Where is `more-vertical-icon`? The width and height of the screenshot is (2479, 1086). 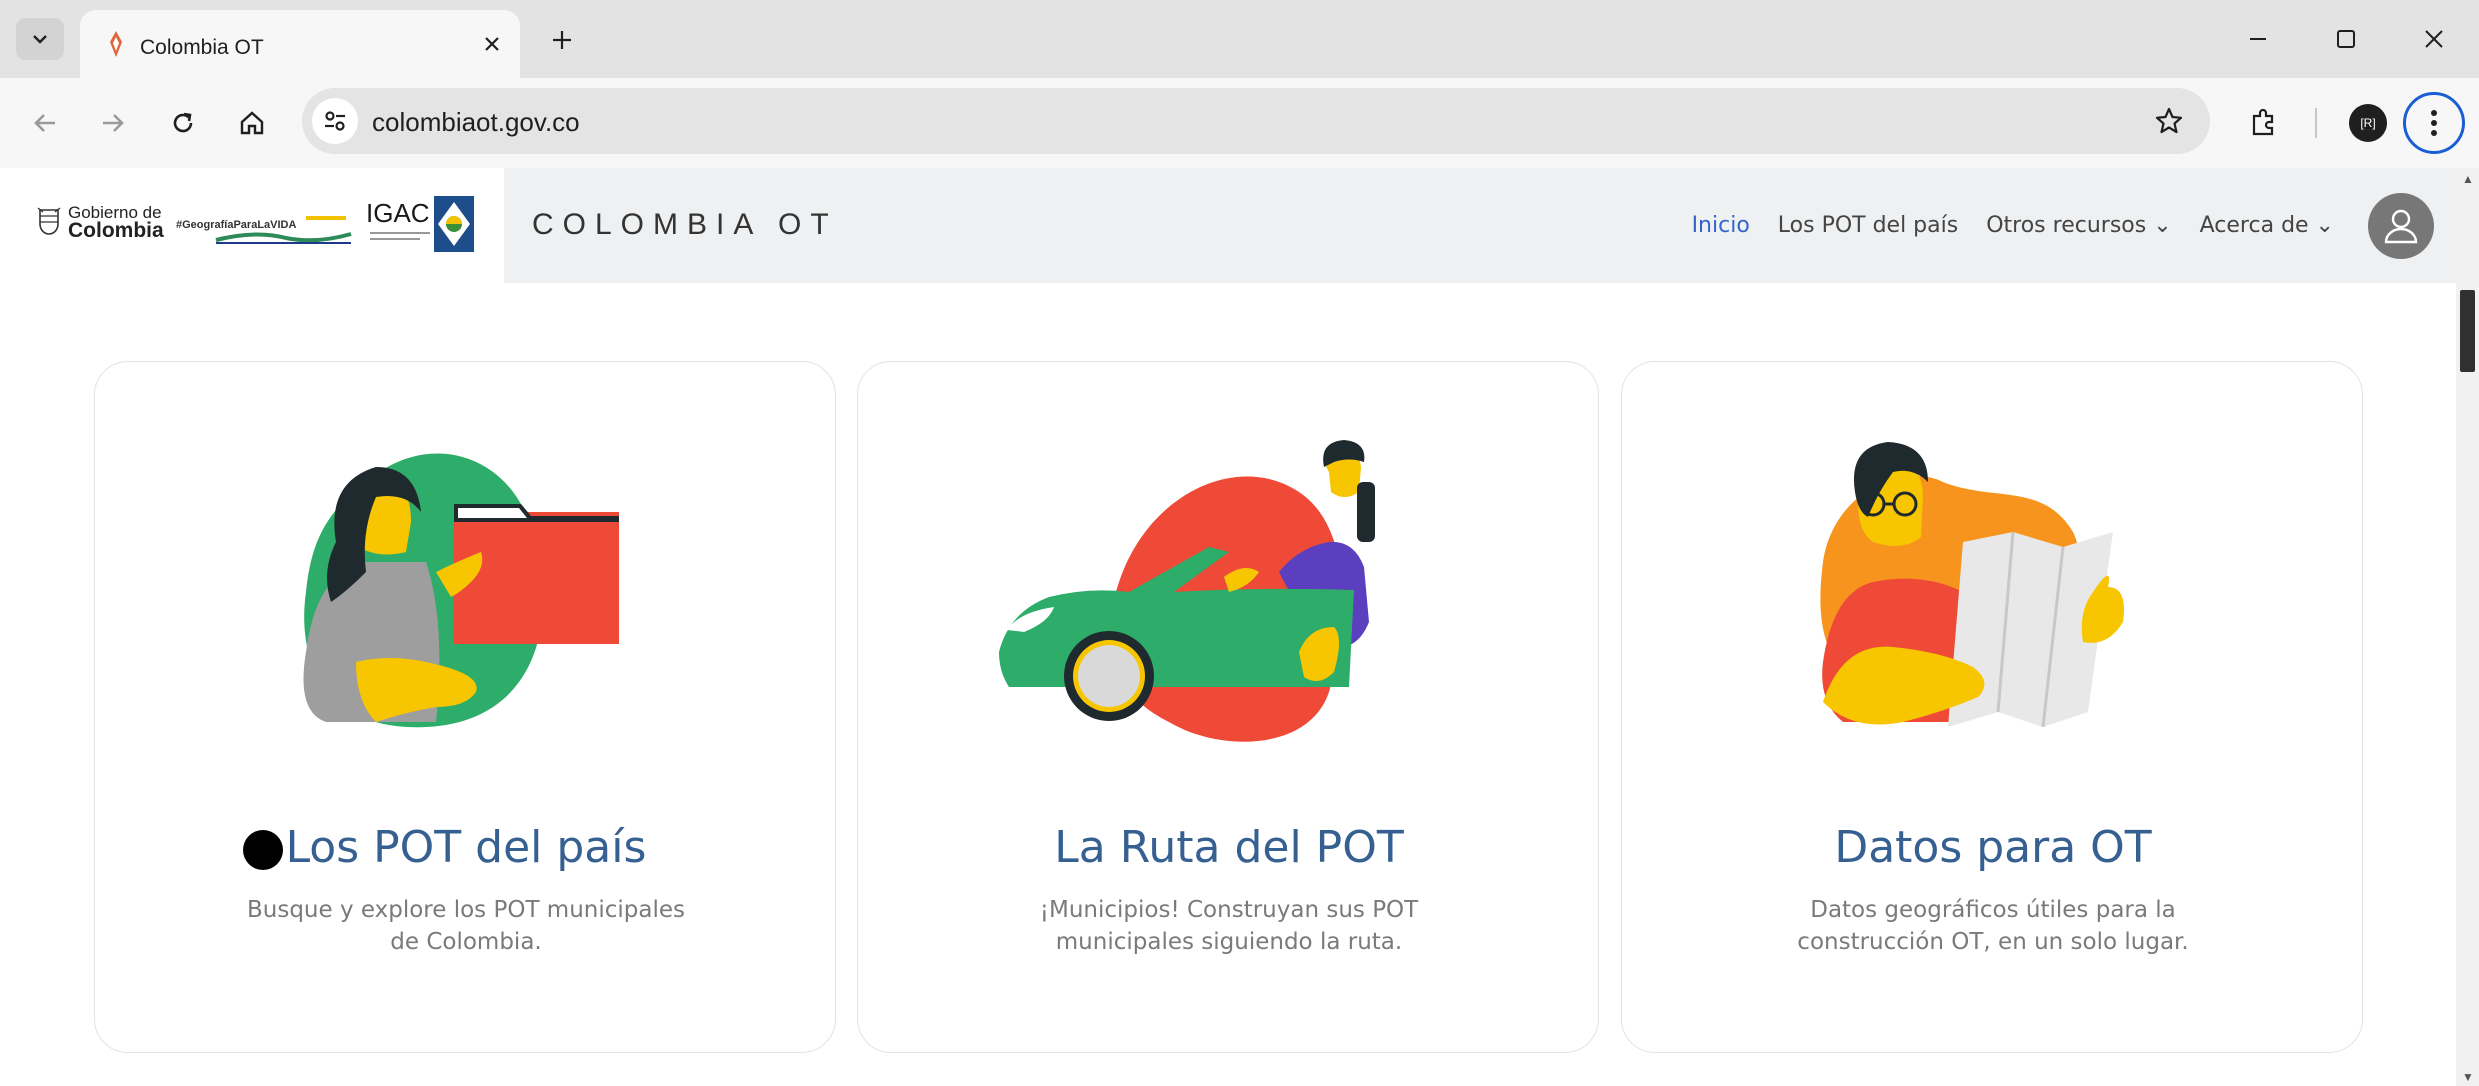 more-vertical-icon is located at coordinates (2434, 123).